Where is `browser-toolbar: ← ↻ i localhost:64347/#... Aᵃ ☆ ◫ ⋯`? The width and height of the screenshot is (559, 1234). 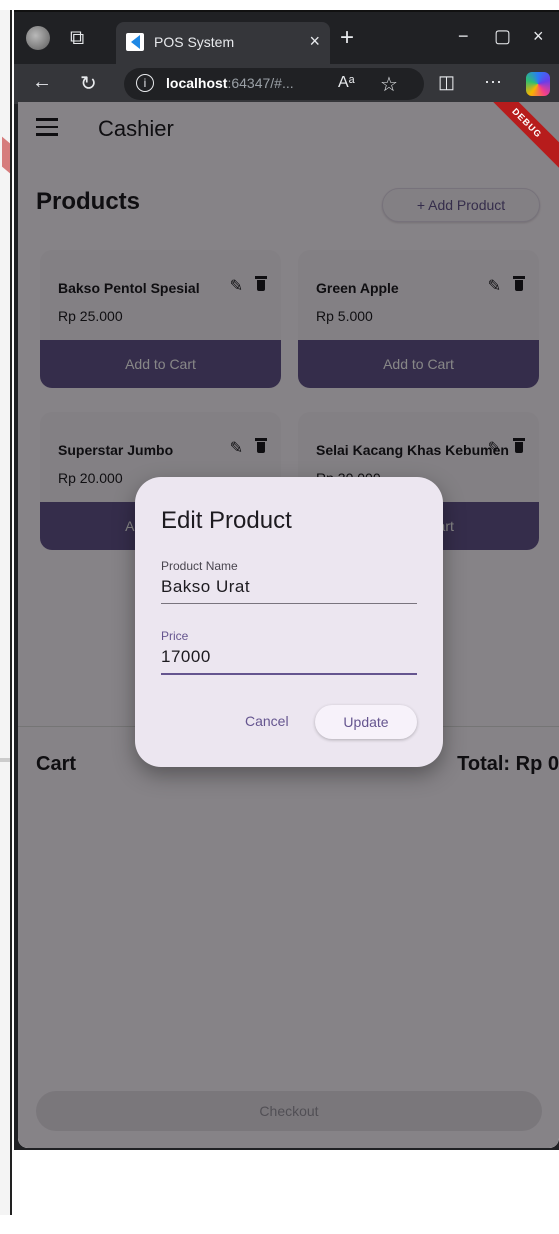 browser-toolbar: ← ↻ i localhost:64347/#... Aᵃ ☆ ◫ ⋯ is located at coordinates (286, 84).